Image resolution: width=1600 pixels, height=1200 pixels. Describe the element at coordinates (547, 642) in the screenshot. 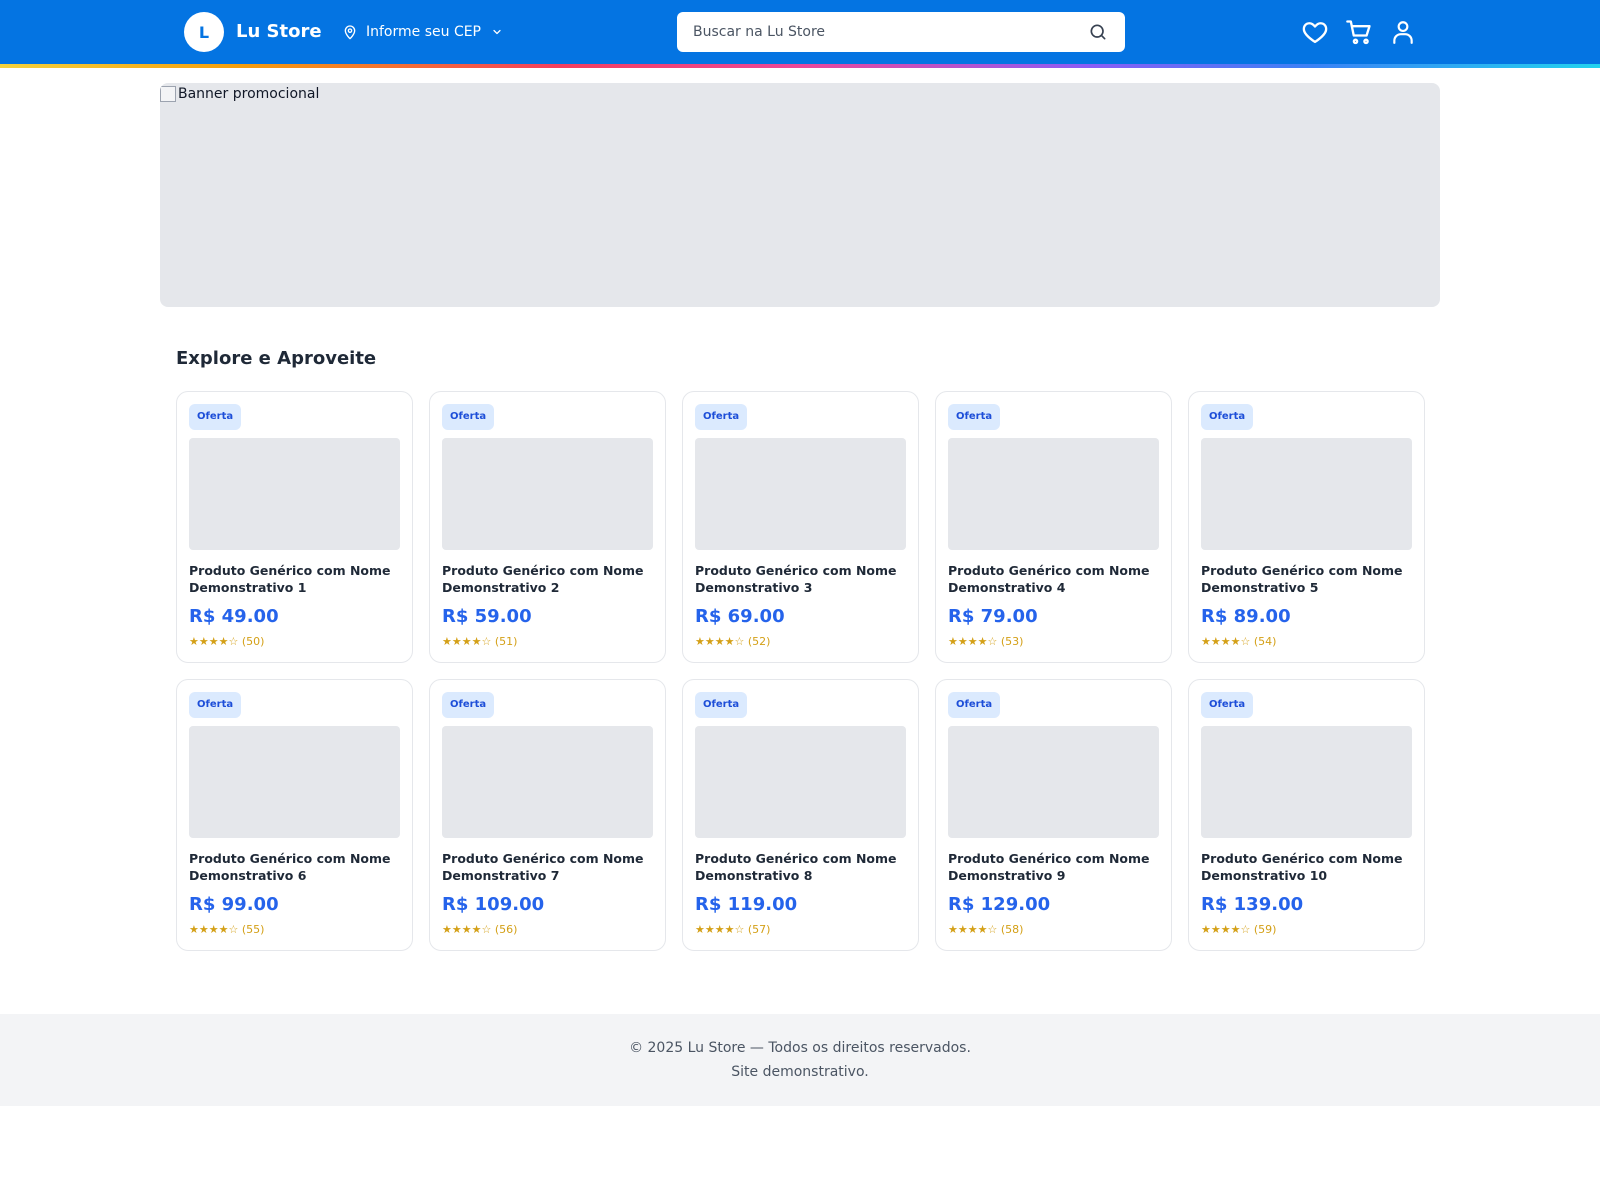

I see `product-rating: ★★★★☆ (51)` at that location.